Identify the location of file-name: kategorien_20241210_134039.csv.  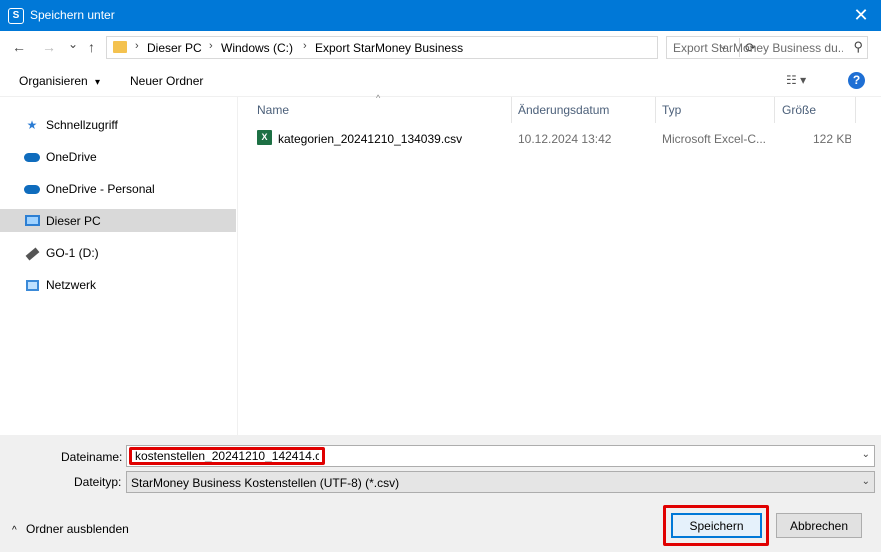
(370, 139).